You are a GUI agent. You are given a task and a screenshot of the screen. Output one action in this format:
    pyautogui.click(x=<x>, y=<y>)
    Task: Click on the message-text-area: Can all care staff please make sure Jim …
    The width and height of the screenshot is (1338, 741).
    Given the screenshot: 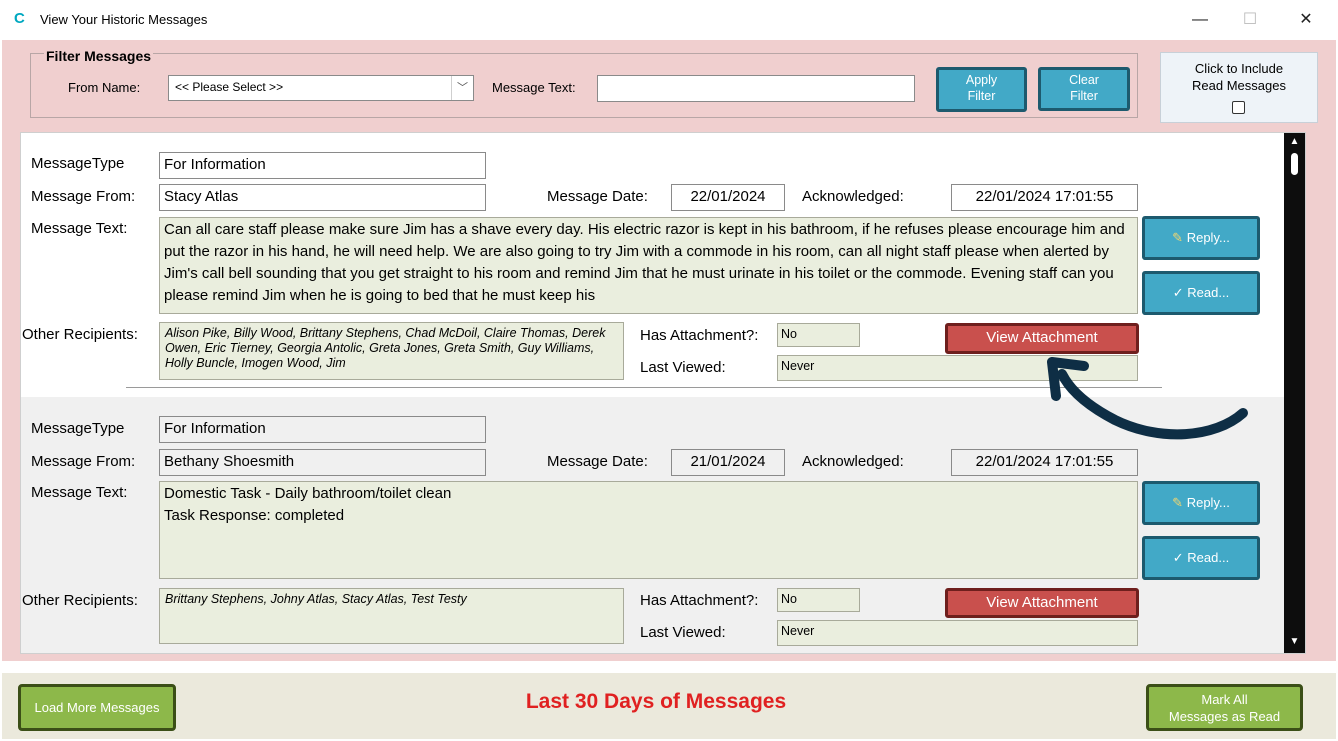 What is the action you would take?
    pyautogui.click(x=648, y=265)
    